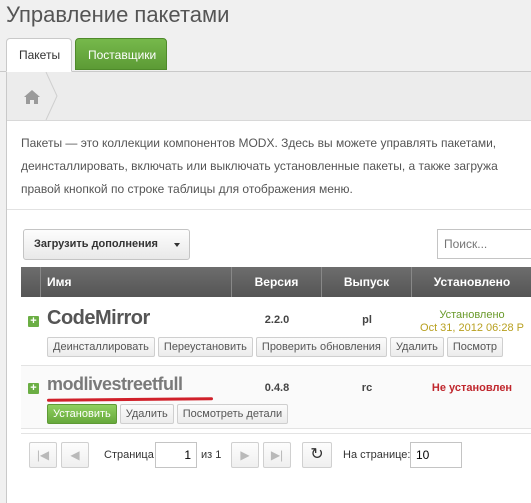  I want to click on home-icon, so click(32, 97).